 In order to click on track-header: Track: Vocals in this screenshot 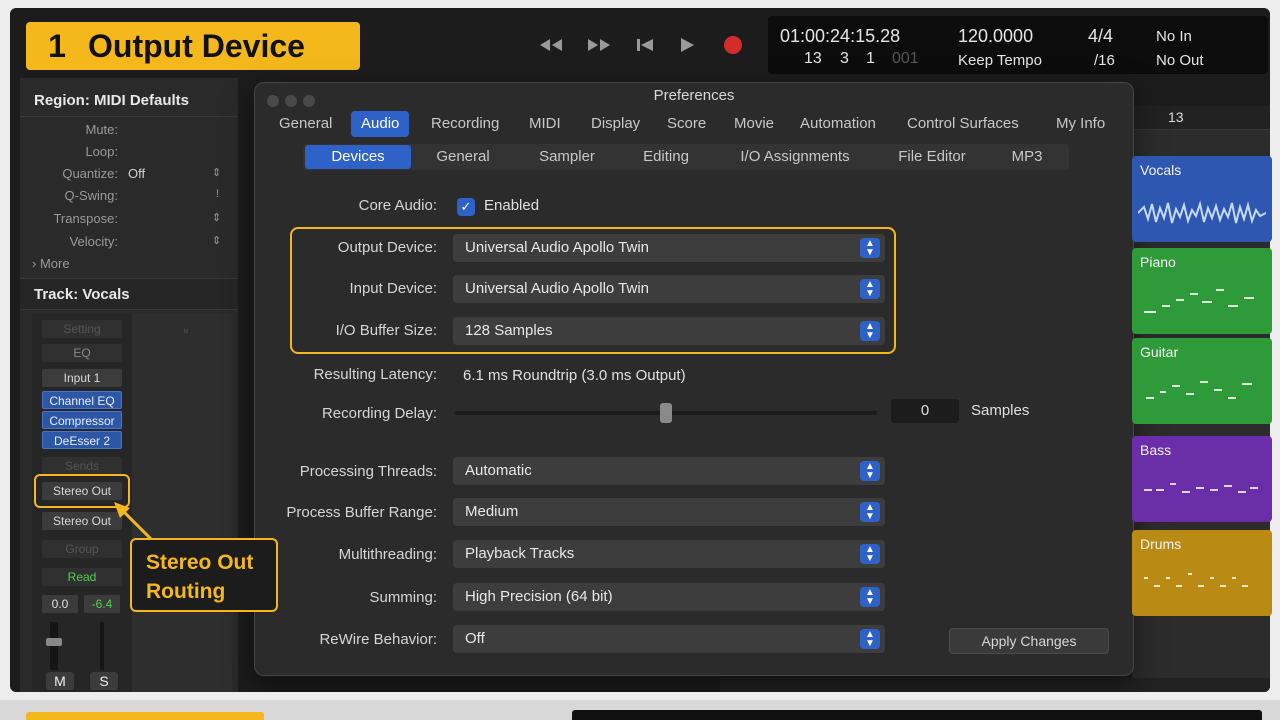, I will do `click(82, 294)`.